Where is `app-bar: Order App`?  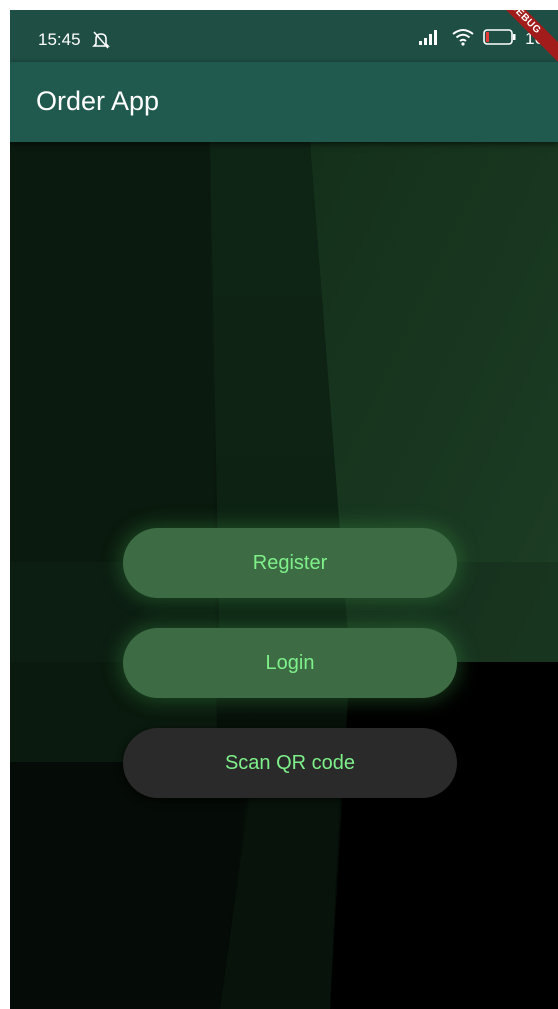 app-bar: Order App is located at coordinates (284, 102).